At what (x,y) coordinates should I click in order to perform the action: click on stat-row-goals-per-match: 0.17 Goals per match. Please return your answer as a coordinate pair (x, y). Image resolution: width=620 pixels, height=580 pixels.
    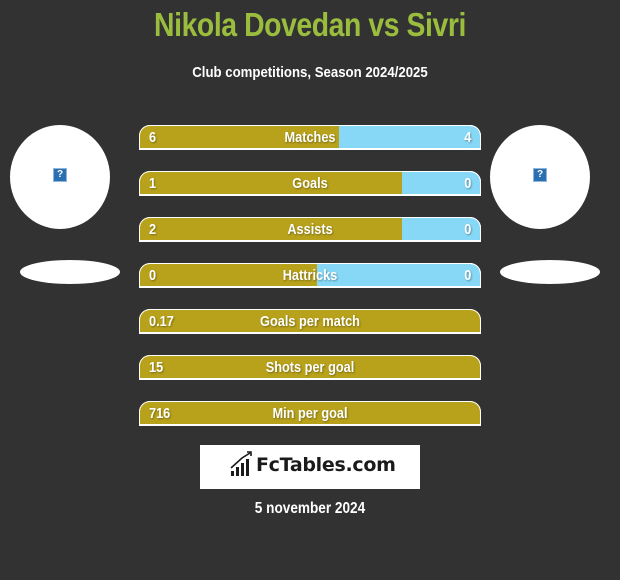
    Looking at the image, I should click on (310, 321).